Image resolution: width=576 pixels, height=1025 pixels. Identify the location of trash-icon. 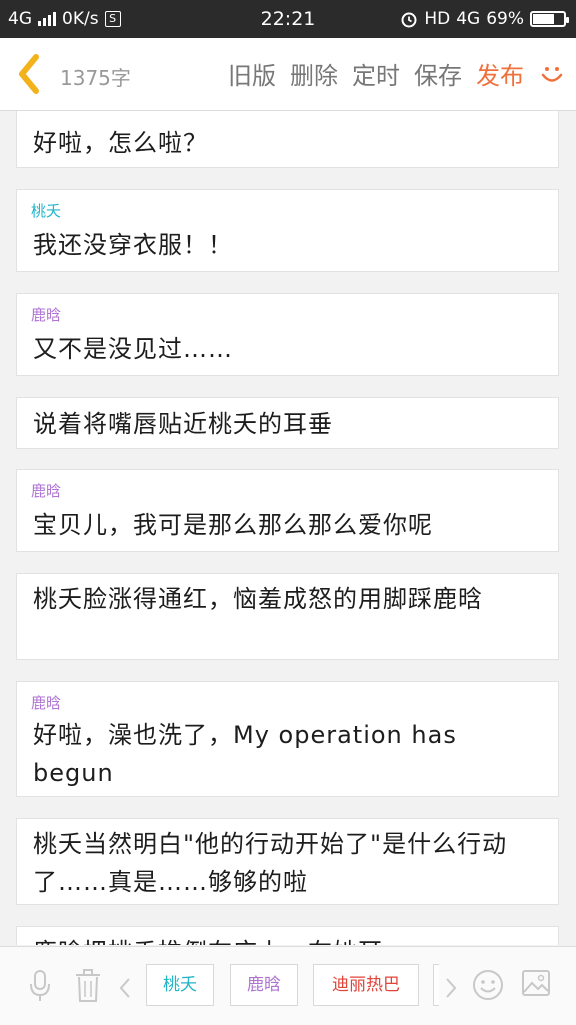
(88, 986).